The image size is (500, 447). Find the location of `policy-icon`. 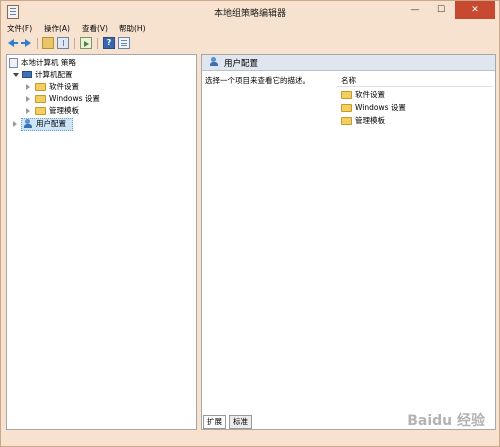

policy-icon is located at coordinates (13, 63).